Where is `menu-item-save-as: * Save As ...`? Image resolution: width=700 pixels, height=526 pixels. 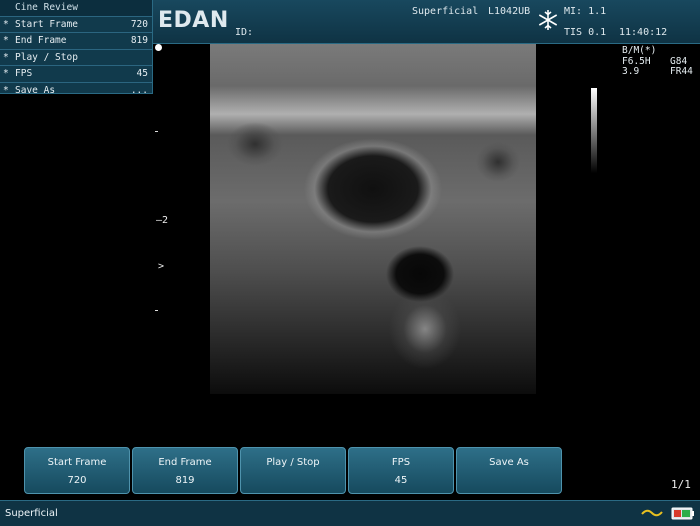 menu-item-save-as: * Save As ... is located at coordinates (76, 91).